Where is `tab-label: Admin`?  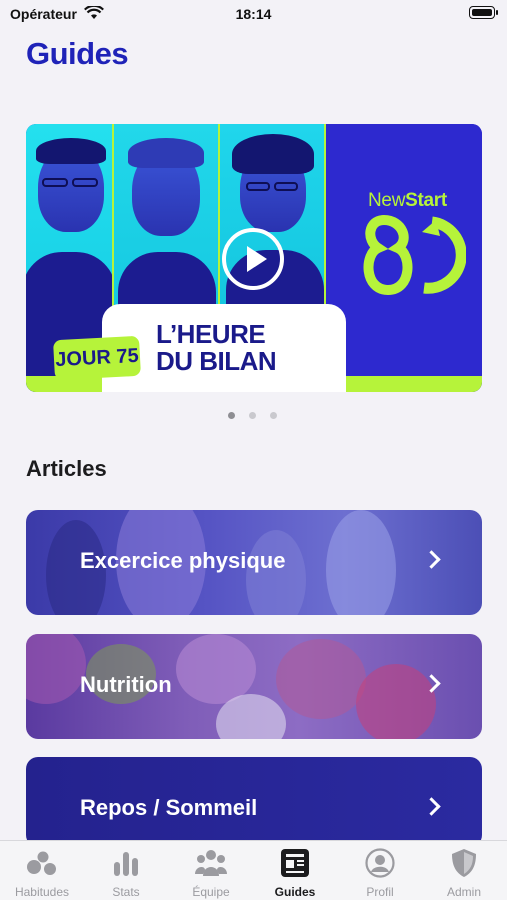
tab-label: Admin is located at coordinates (463, 892).